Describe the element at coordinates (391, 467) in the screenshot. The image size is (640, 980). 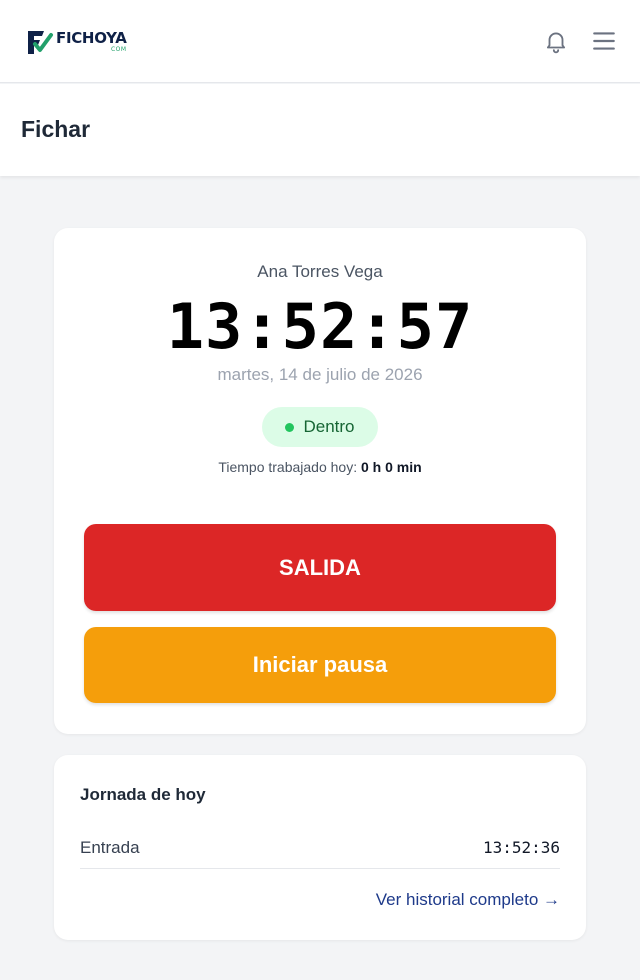
I see `worked-time-value: 0 h 0 min` at that location.